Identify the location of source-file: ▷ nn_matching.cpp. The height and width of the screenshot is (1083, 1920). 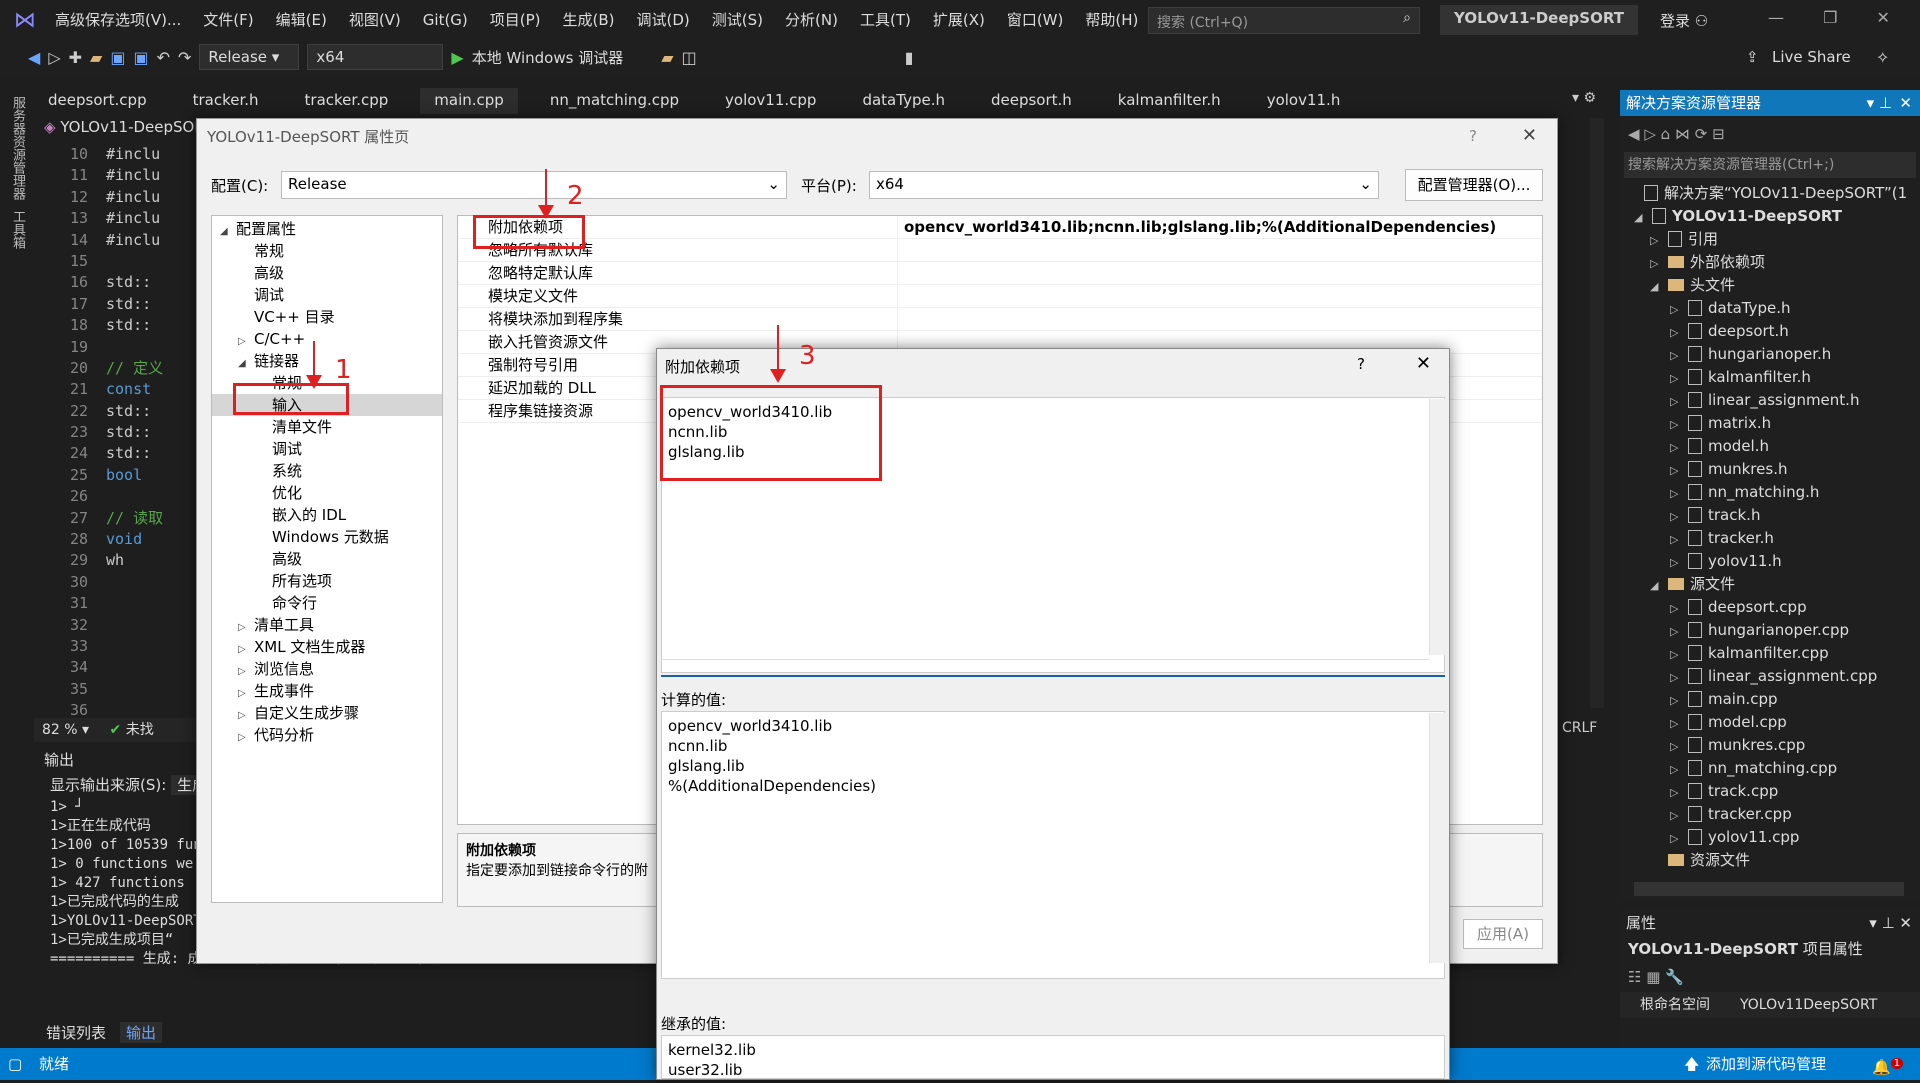
(1773, 768).